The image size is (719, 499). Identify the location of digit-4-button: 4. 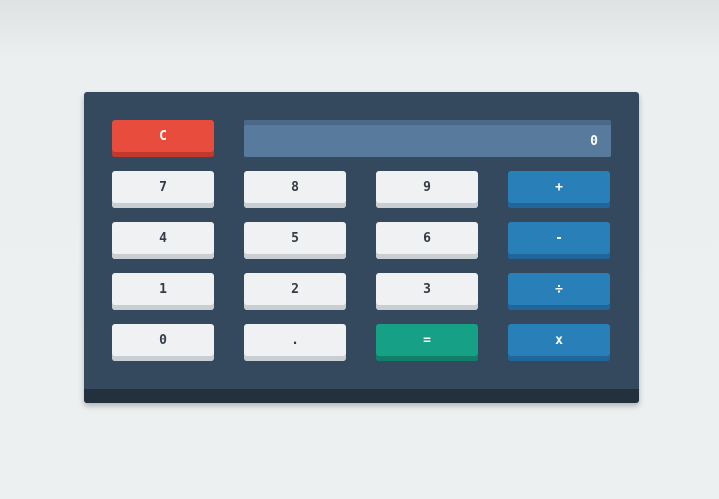
(163, 240).